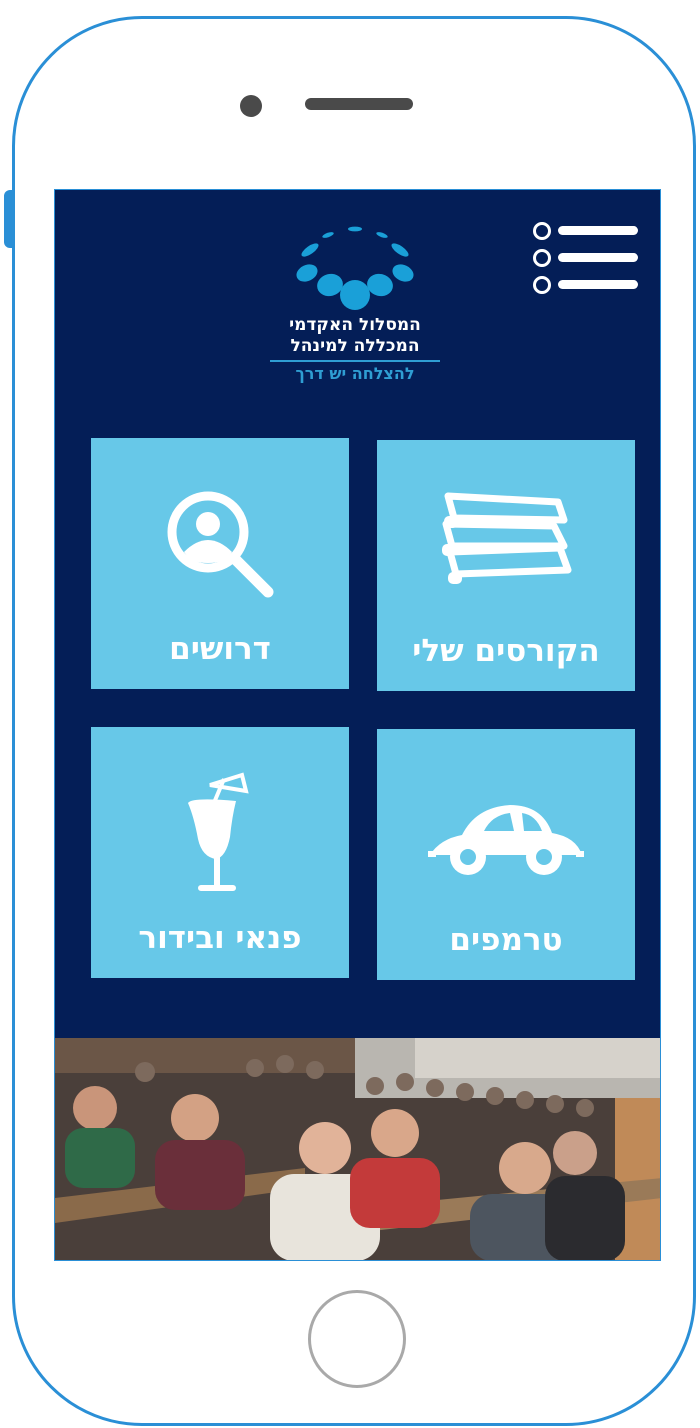 Image resolution: width=700 pixels, height=1428 pixels. I want to click on phone-side-button, so click(9, 219).